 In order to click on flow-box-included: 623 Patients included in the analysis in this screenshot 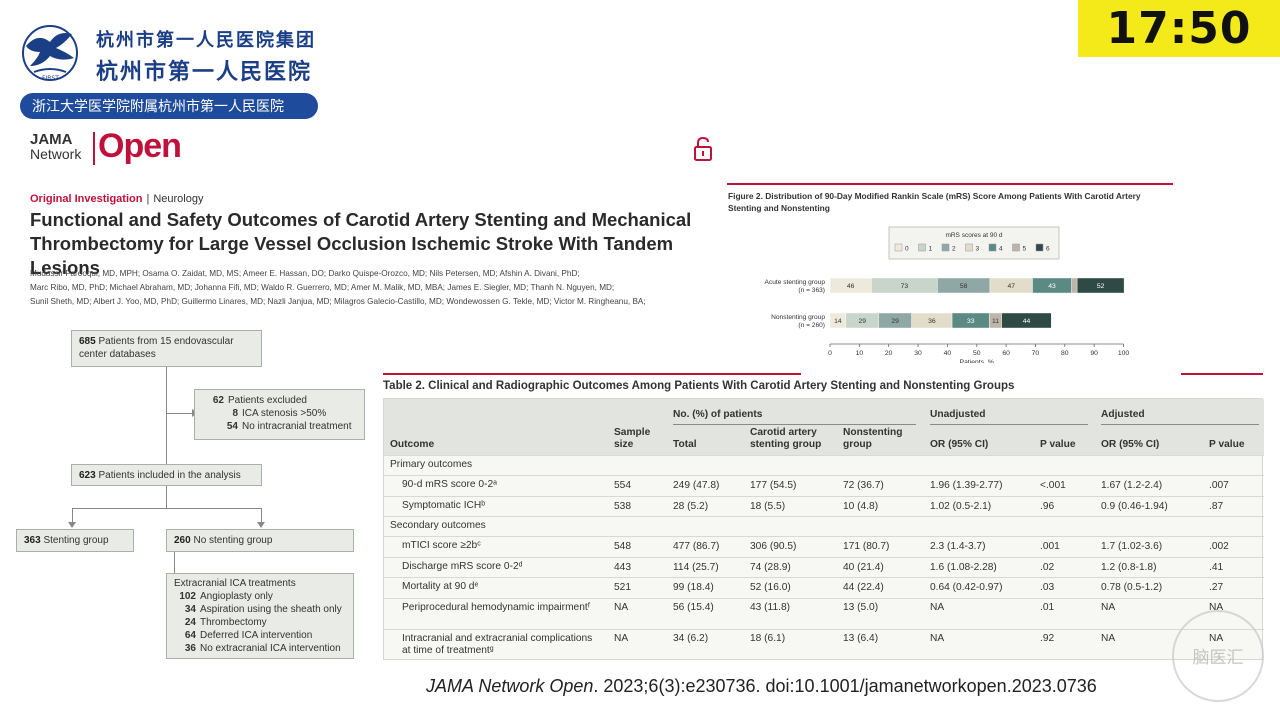, I will do `click(166, 475)`.